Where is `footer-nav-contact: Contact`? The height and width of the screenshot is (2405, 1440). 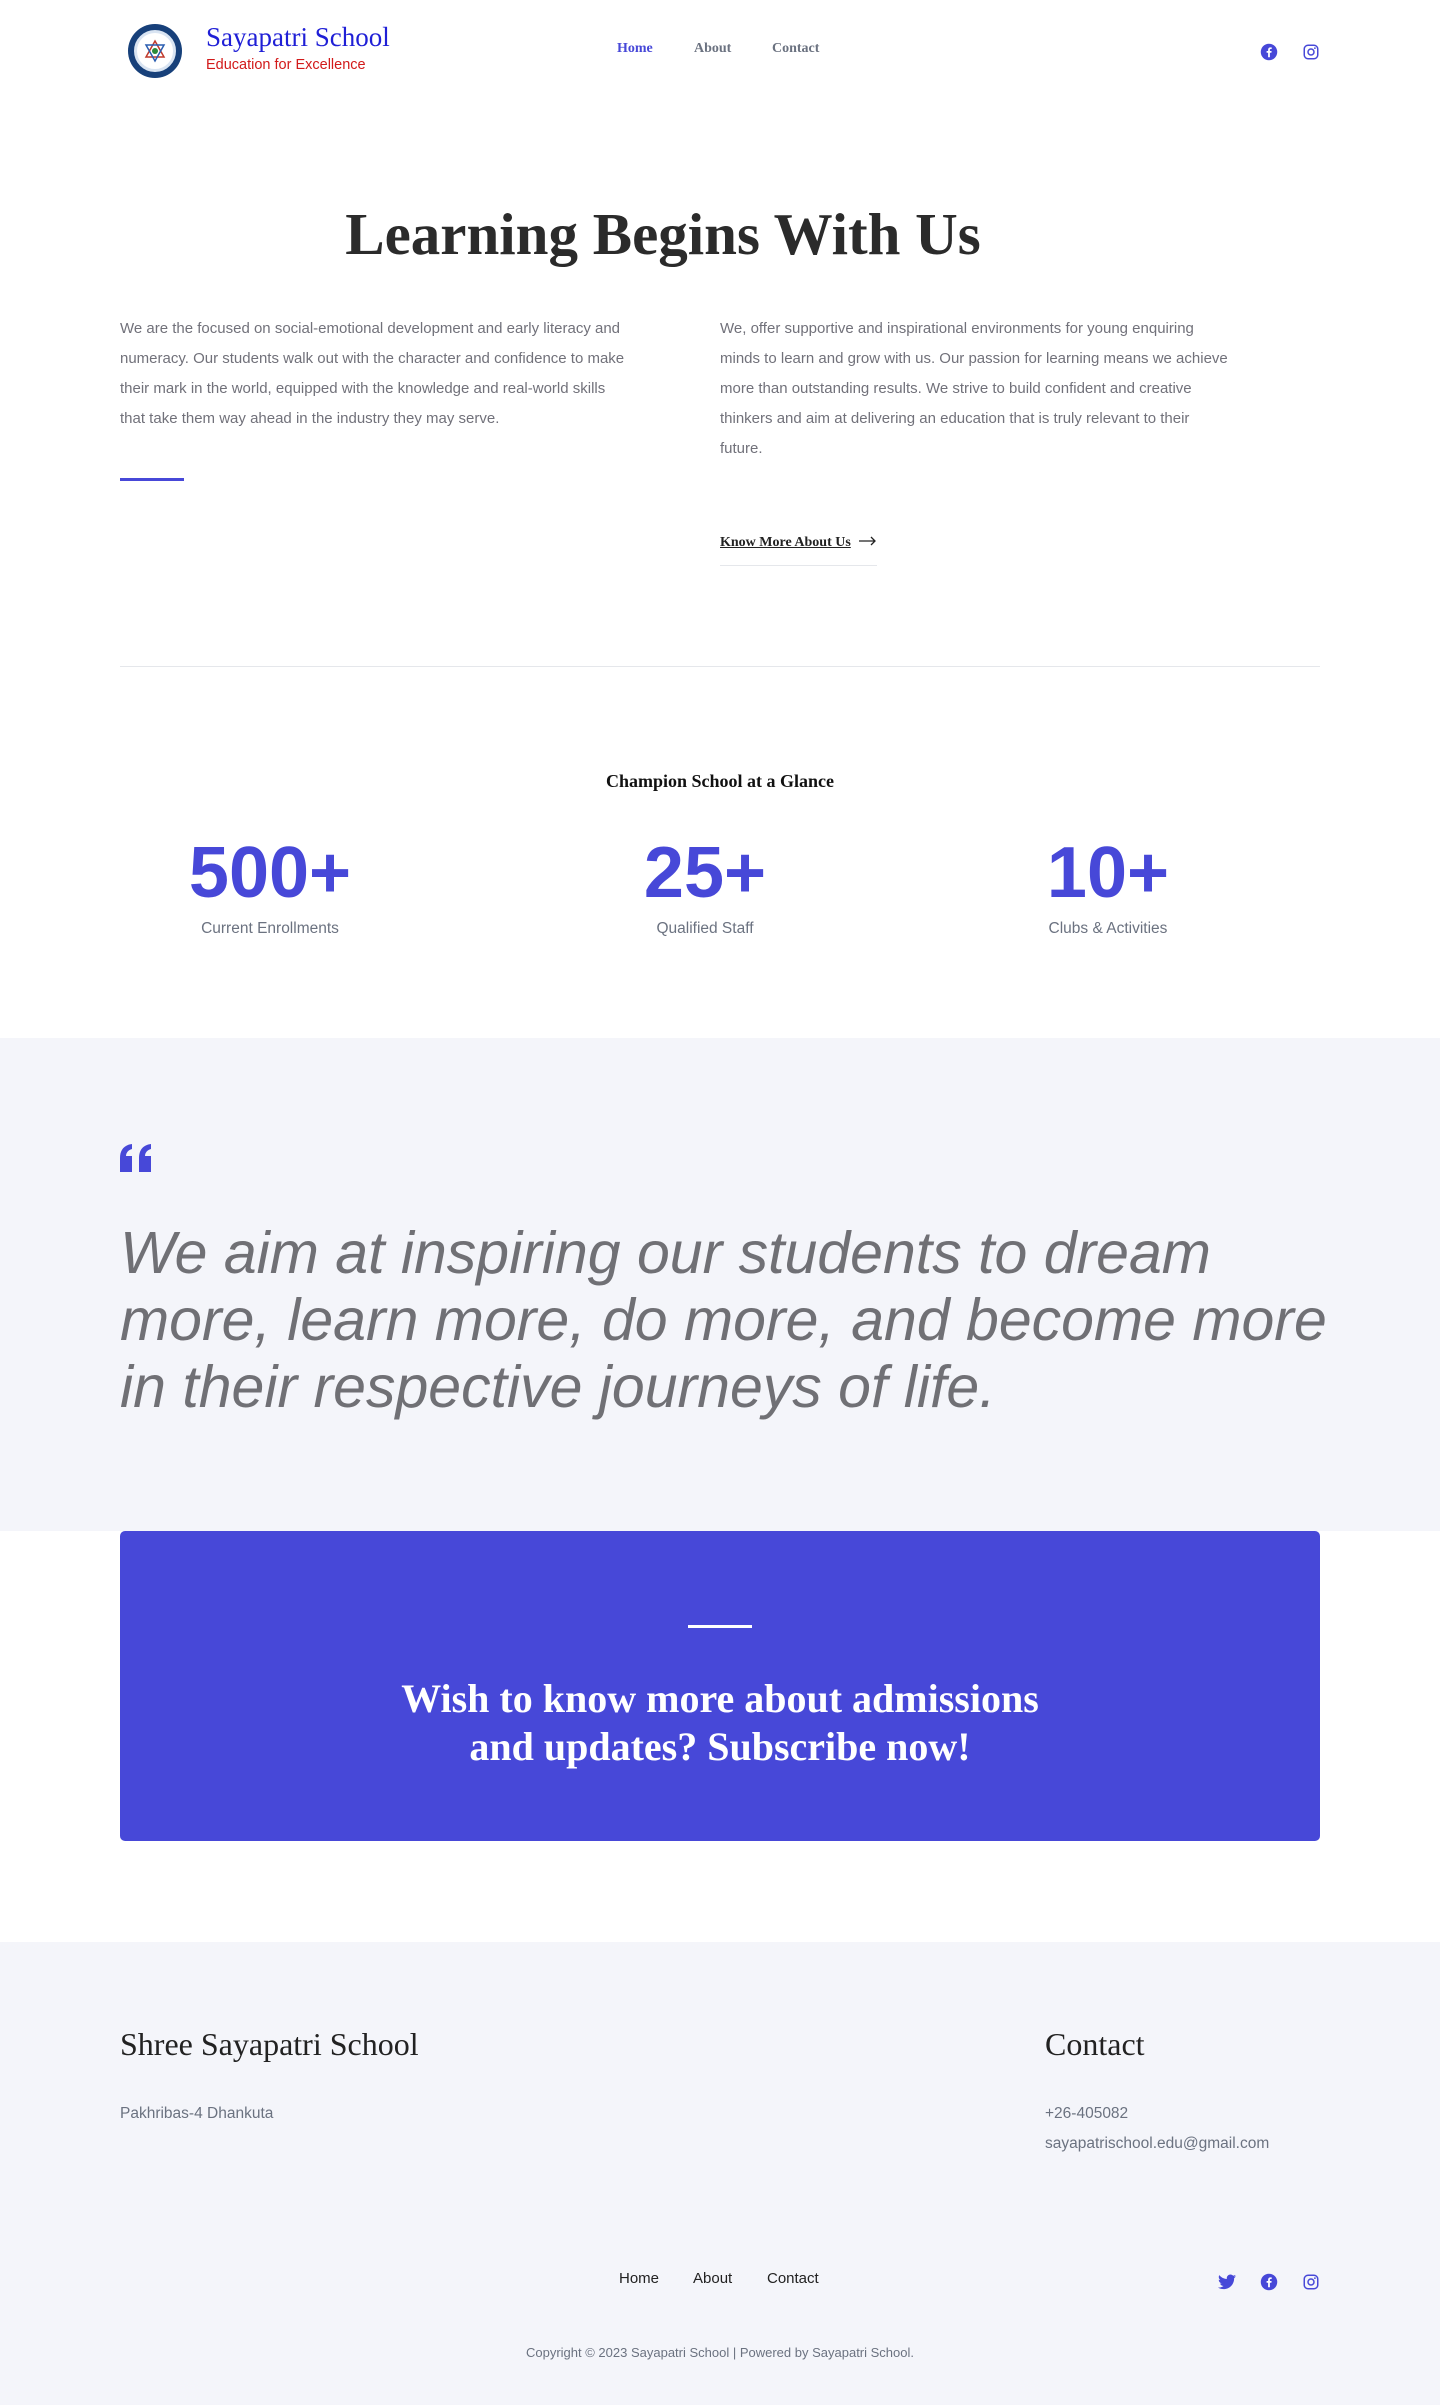 footer-nav-contact: Contact is located at coordinates (793, 2278).